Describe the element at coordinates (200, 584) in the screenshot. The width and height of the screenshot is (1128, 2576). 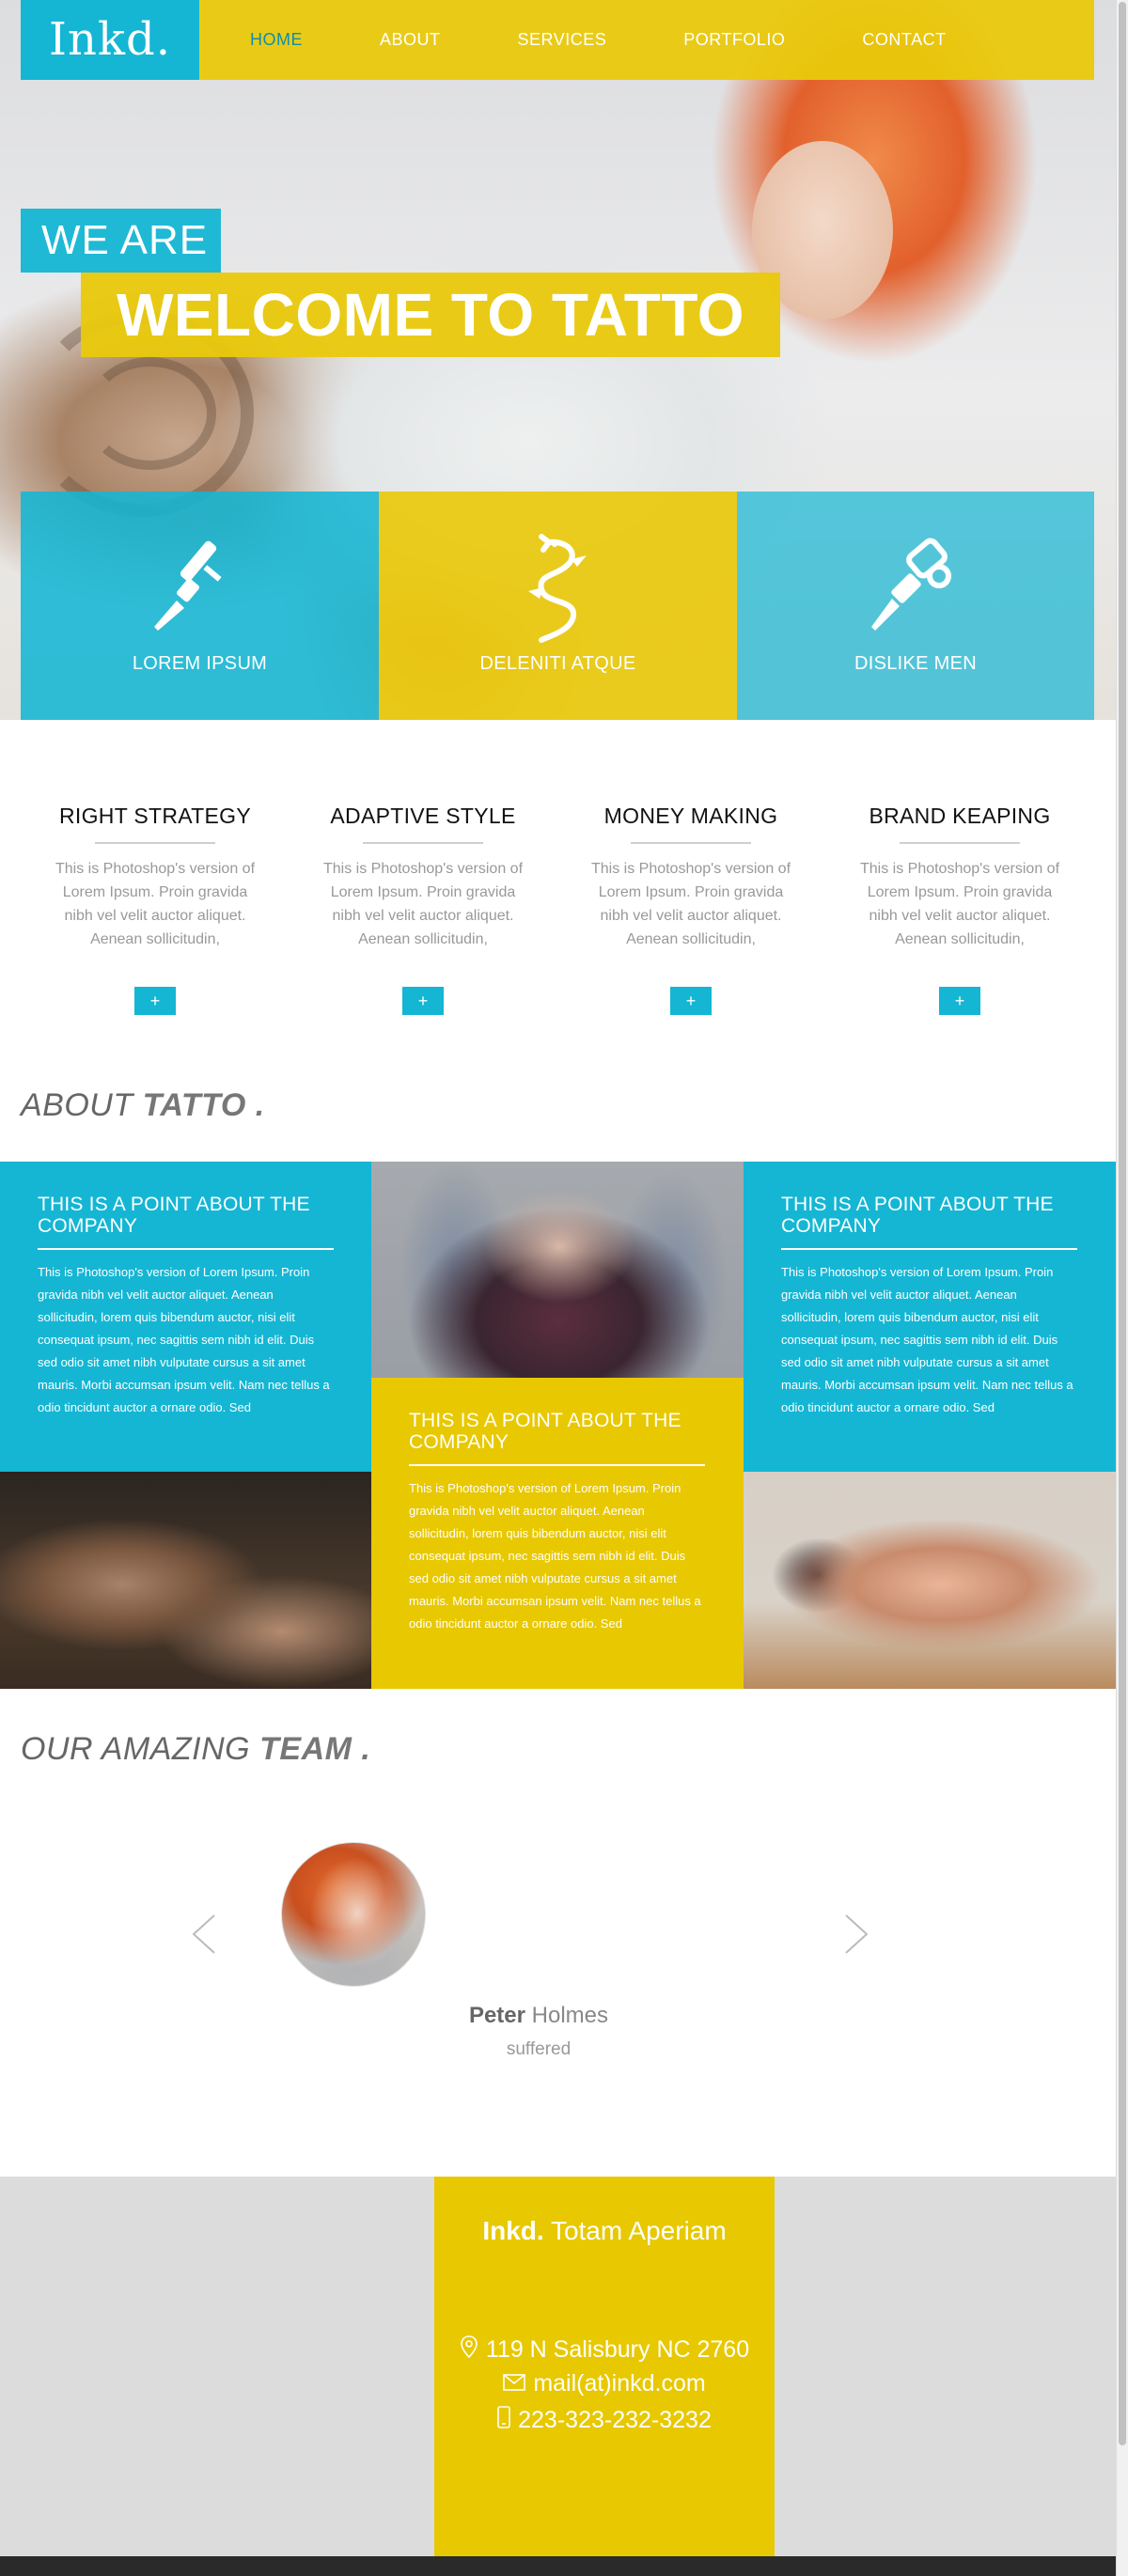
I see `tattoo-machine-icon` at that location.